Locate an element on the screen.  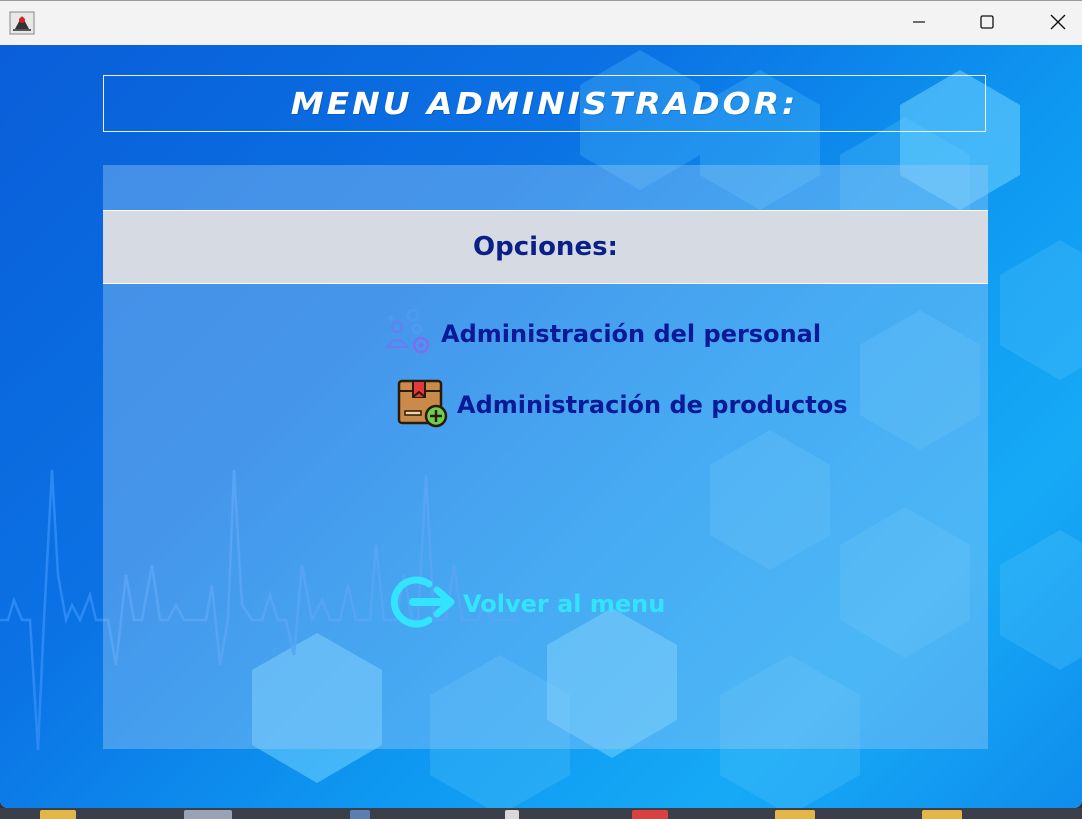
close-button is located at coordinates (1052, 23).